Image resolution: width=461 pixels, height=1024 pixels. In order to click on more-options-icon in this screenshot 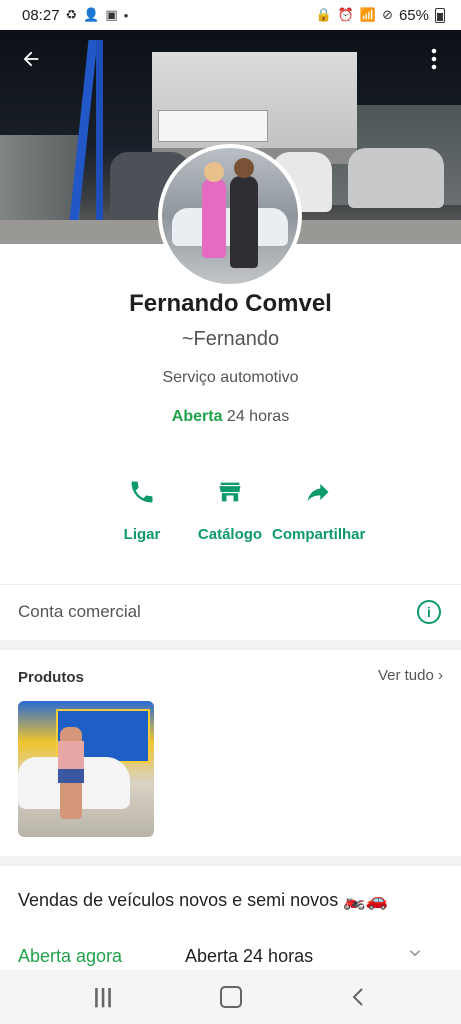, I will do `click(434, 61)`.